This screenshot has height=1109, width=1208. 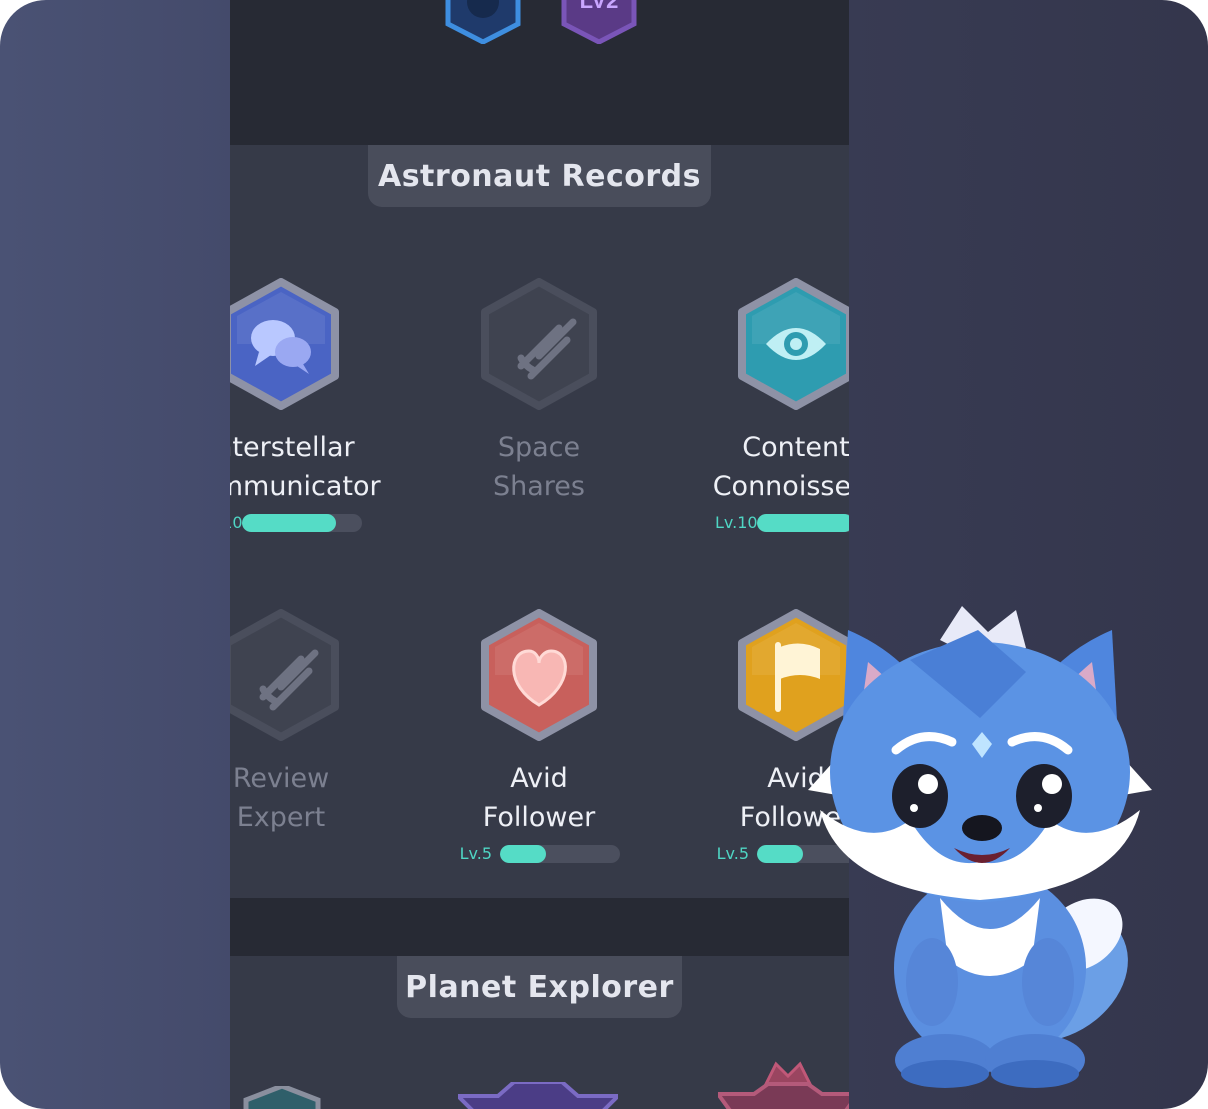 What do you see at coordinates (539, 987) in the screenshot?
I see `planet-explorer-title: Planet Explorer` at bounding box center [539, 987].